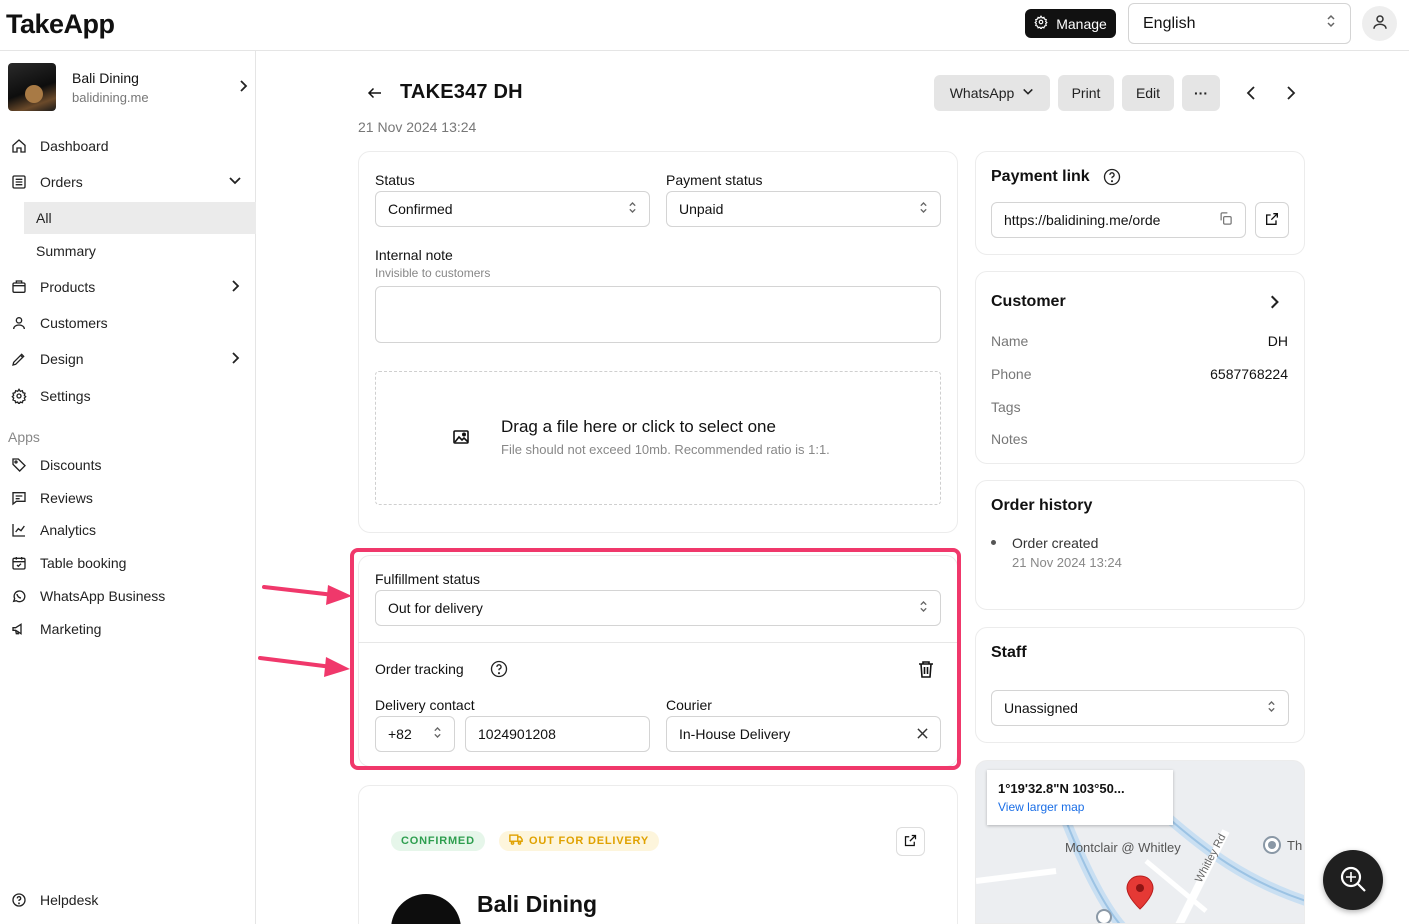 The width and height of the screenshot is (1409, 924). I want to click on sidebar-item-products: Products, so click(128, 287).